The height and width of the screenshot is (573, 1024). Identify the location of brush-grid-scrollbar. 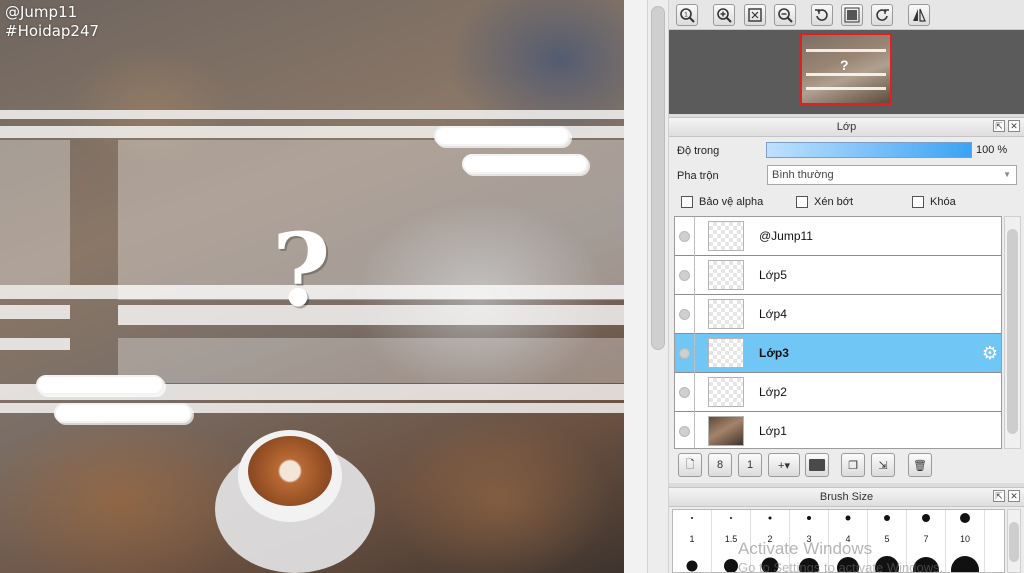
(1014, 541).